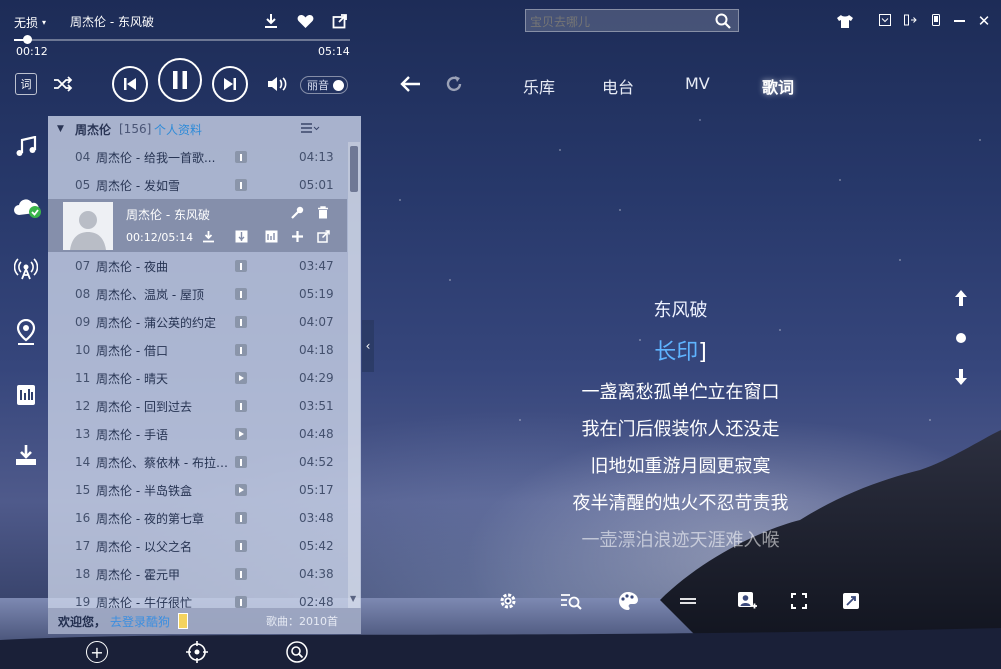  Describe the element at coordinates (680, 429) in the screenshot. I see `lyric-line-2: 我在门后假装你人还没走` at that location.